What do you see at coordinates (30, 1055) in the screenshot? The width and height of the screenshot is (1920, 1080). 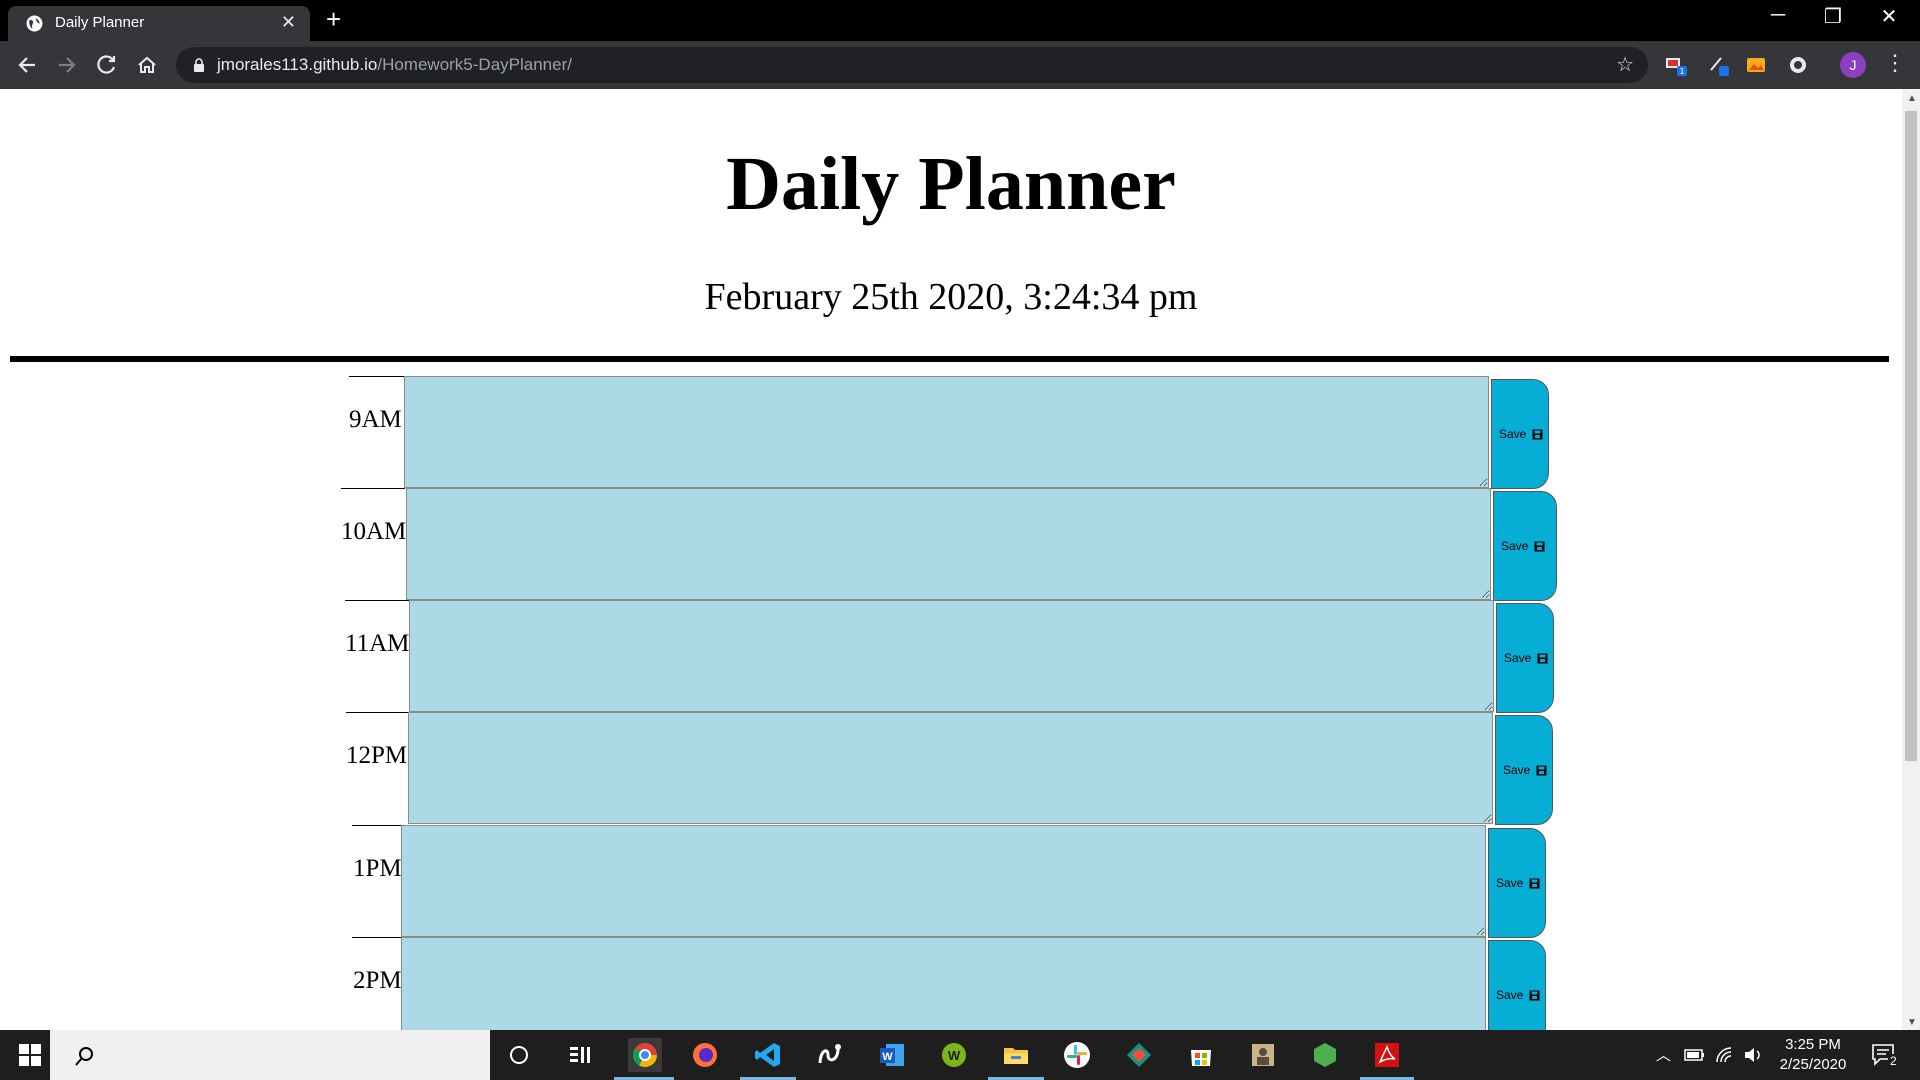 I see `windows-start-icon` at bounding box center [30, 1055].